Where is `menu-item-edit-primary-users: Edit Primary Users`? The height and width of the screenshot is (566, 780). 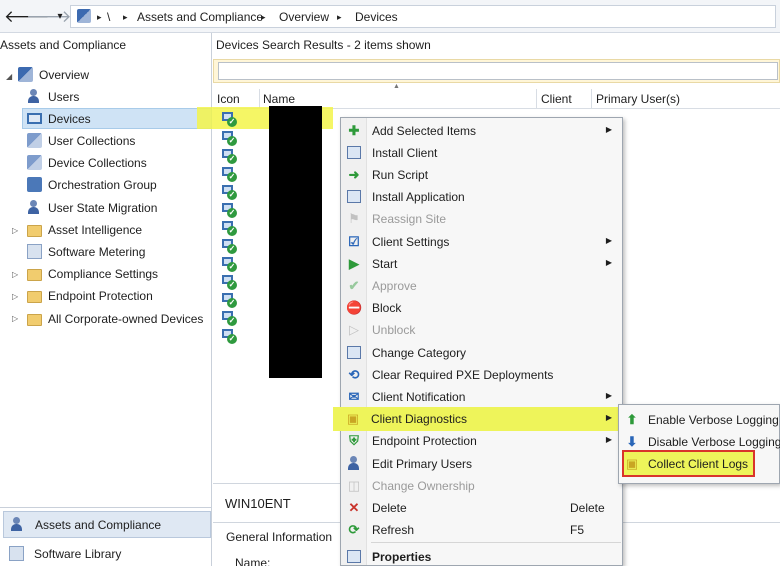 menu-item-edit-primary-users: Edit Primary Users is located at coordinates (482, 464).